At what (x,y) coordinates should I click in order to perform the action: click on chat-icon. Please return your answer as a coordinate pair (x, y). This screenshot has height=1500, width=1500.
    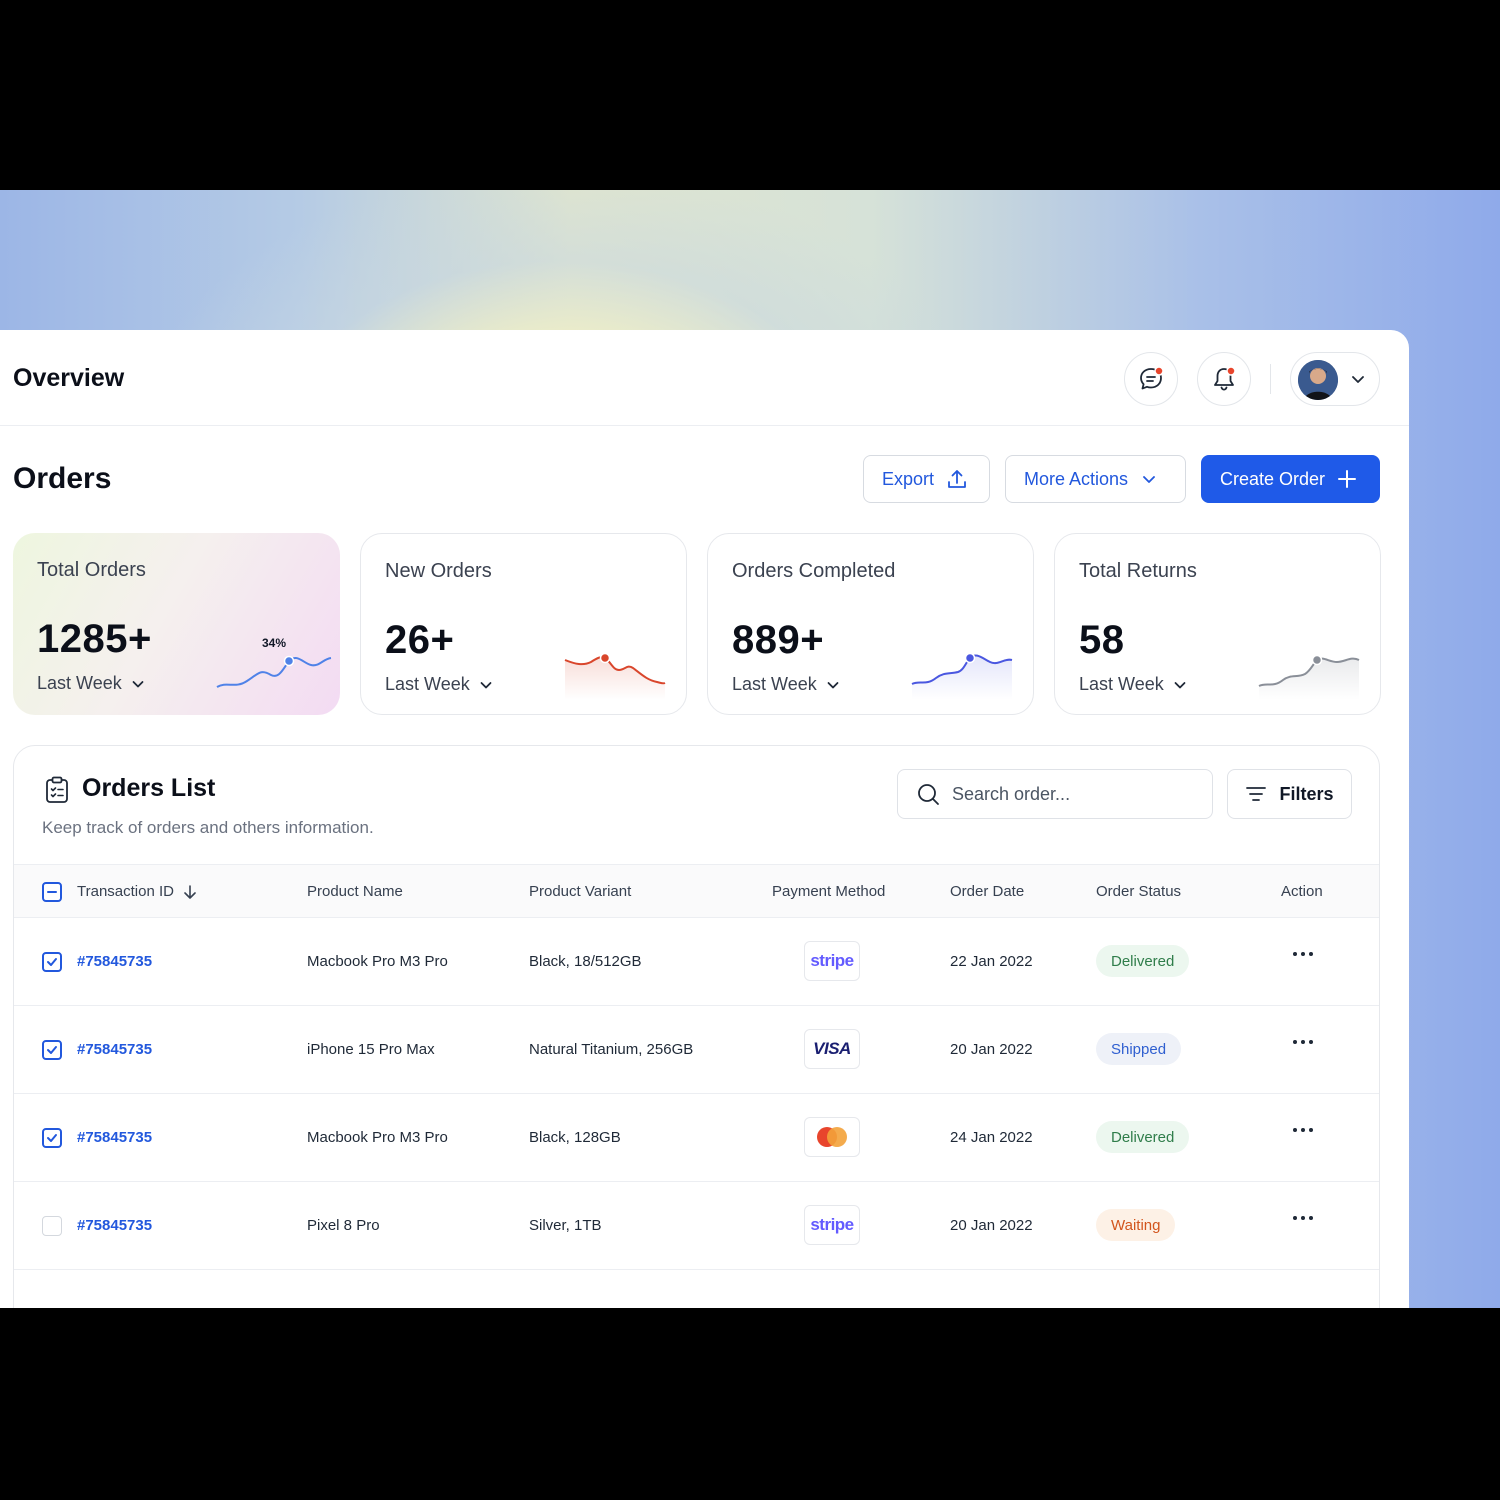
    Looking at the image, I should click on (1152, 378).